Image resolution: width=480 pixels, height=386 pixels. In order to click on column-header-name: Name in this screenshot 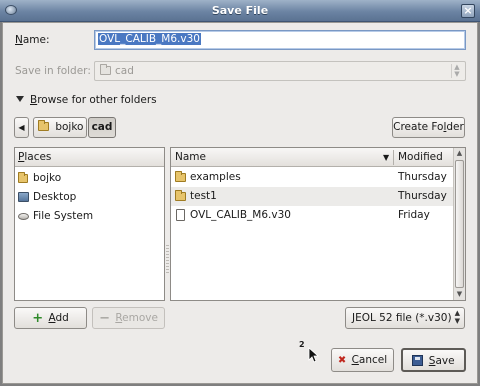, I will do `click(190, 157)`.